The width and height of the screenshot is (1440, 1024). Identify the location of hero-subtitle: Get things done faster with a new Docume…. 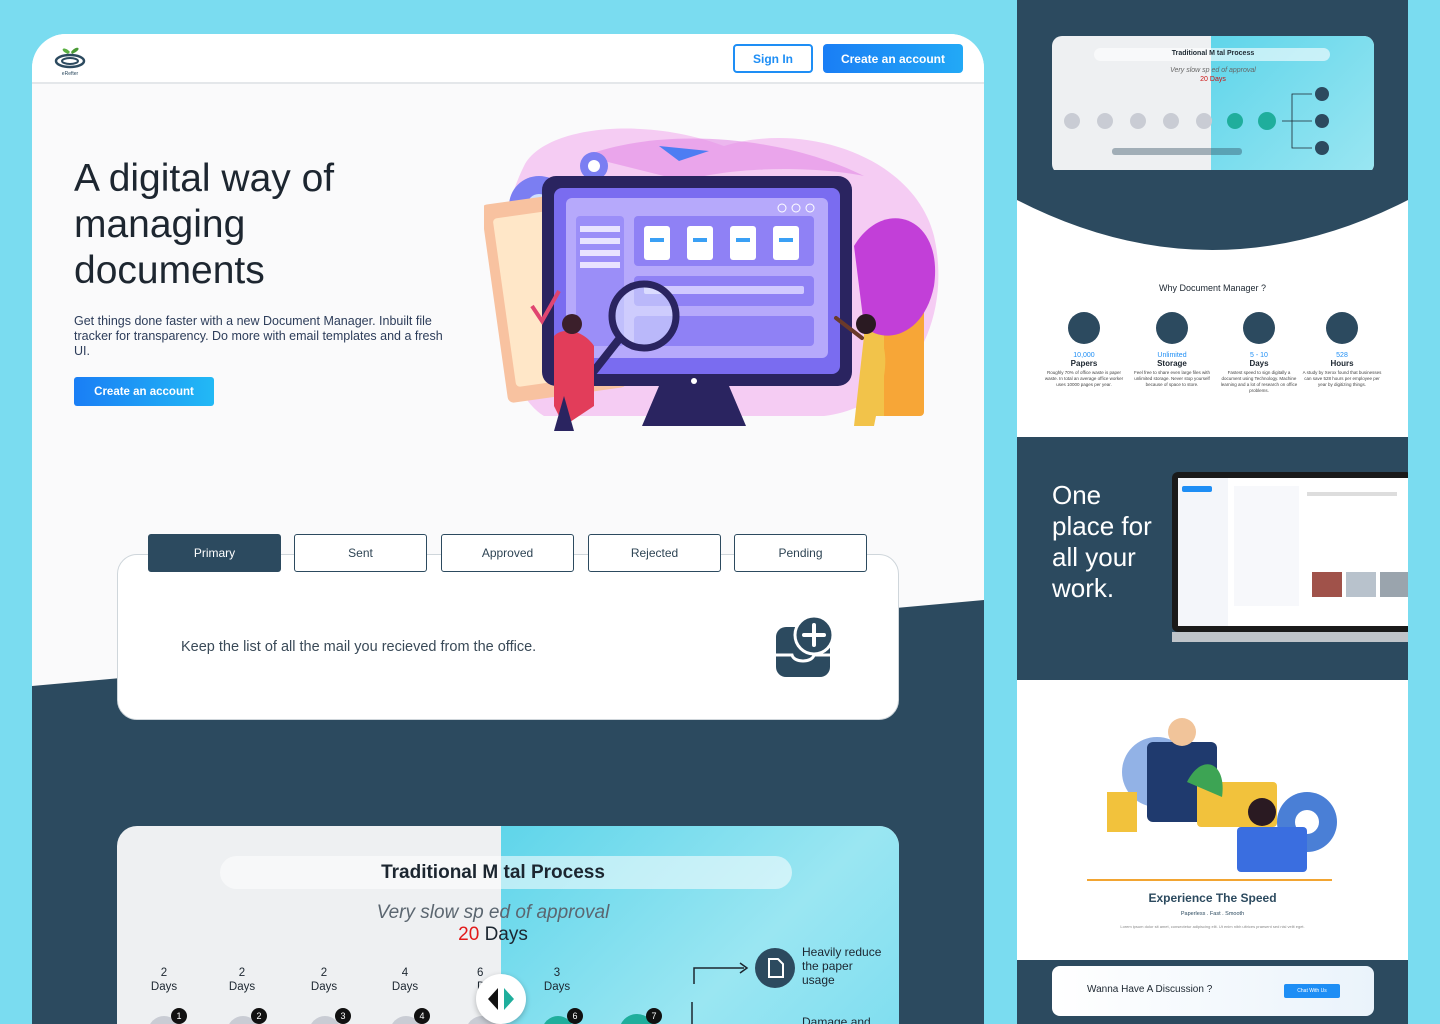
(258, 336).